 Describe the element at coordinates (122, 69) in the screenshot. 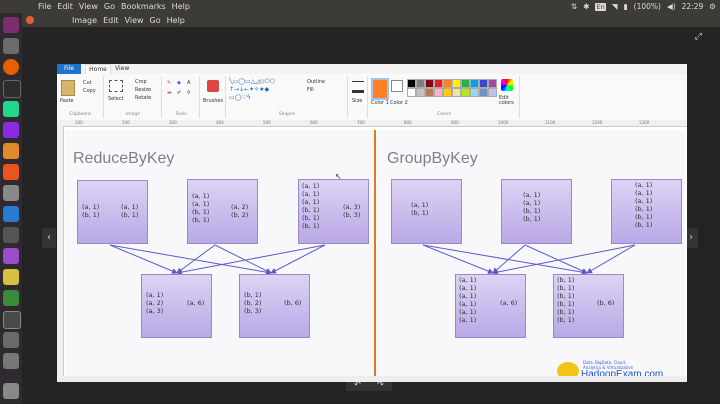

I see `tab-view: View` at that location.